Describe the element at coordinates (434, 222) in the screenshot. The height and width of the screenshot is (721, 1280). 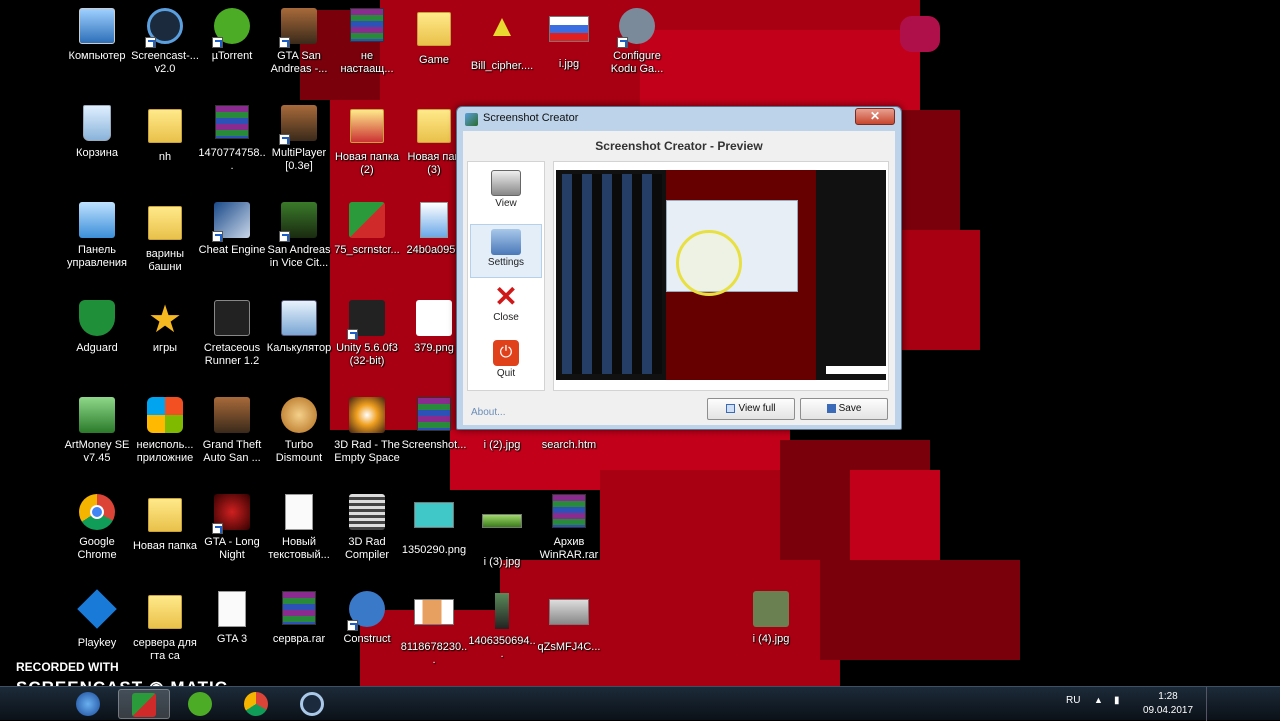
I see `mp3-file-icon` at that location.